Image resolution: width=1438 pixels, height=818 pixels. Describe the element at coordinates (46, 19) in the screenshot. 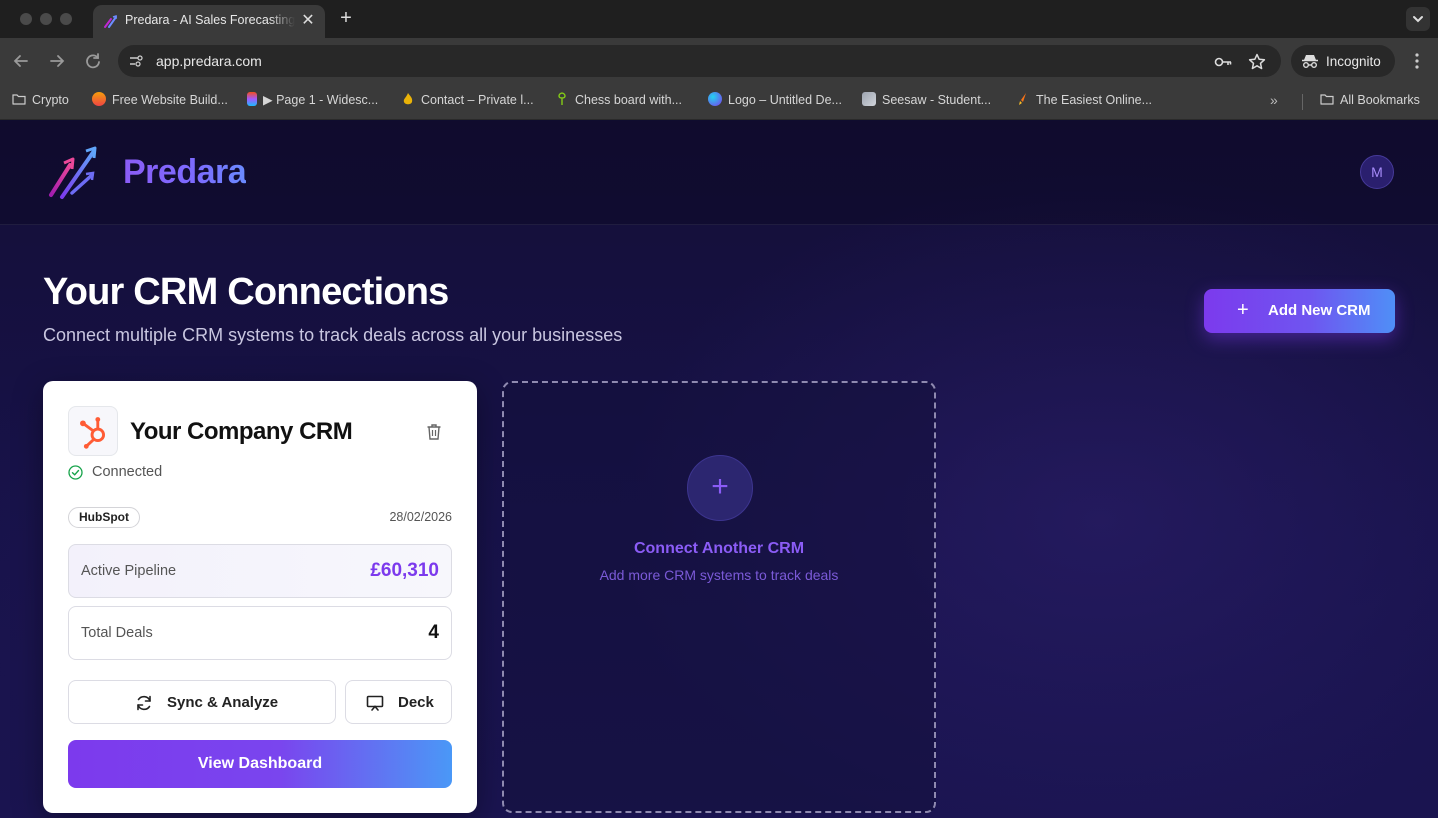

I see `window-minimize-dot` at that location.